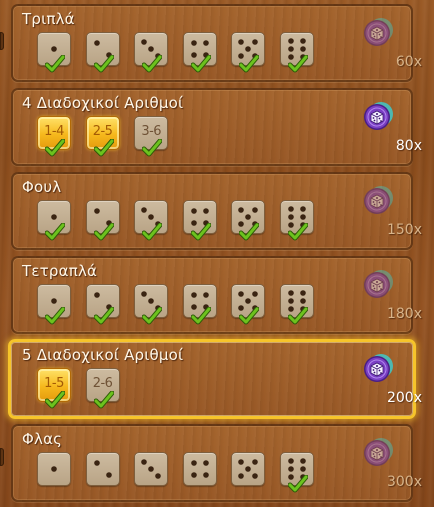 The width and height of the screenshot is (434, 507). What do you see at coordinates (102, 383) in the screenshot?
I see `sequence-label: 2-6` at bounding box center [102, 383].